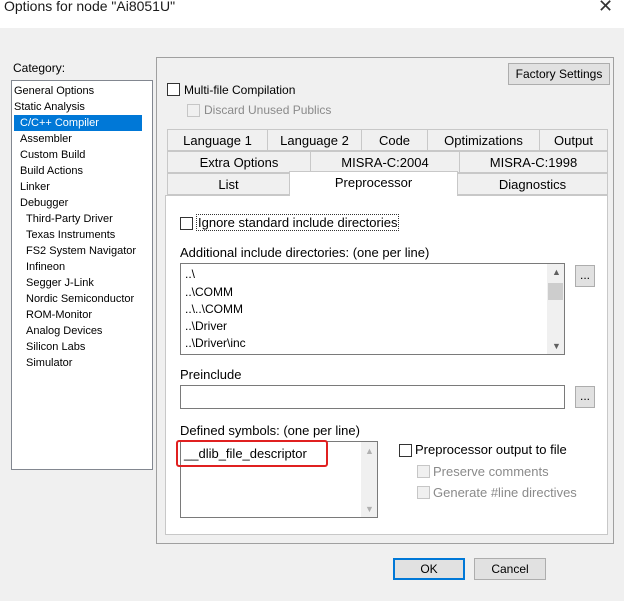 Image resolution: width=624 pixels, height=601 pixels. What do you see at coordinates (46, 139) in the screenshot?
I see `category-item-assembler: Assembler` at bounding box center [46, 139].